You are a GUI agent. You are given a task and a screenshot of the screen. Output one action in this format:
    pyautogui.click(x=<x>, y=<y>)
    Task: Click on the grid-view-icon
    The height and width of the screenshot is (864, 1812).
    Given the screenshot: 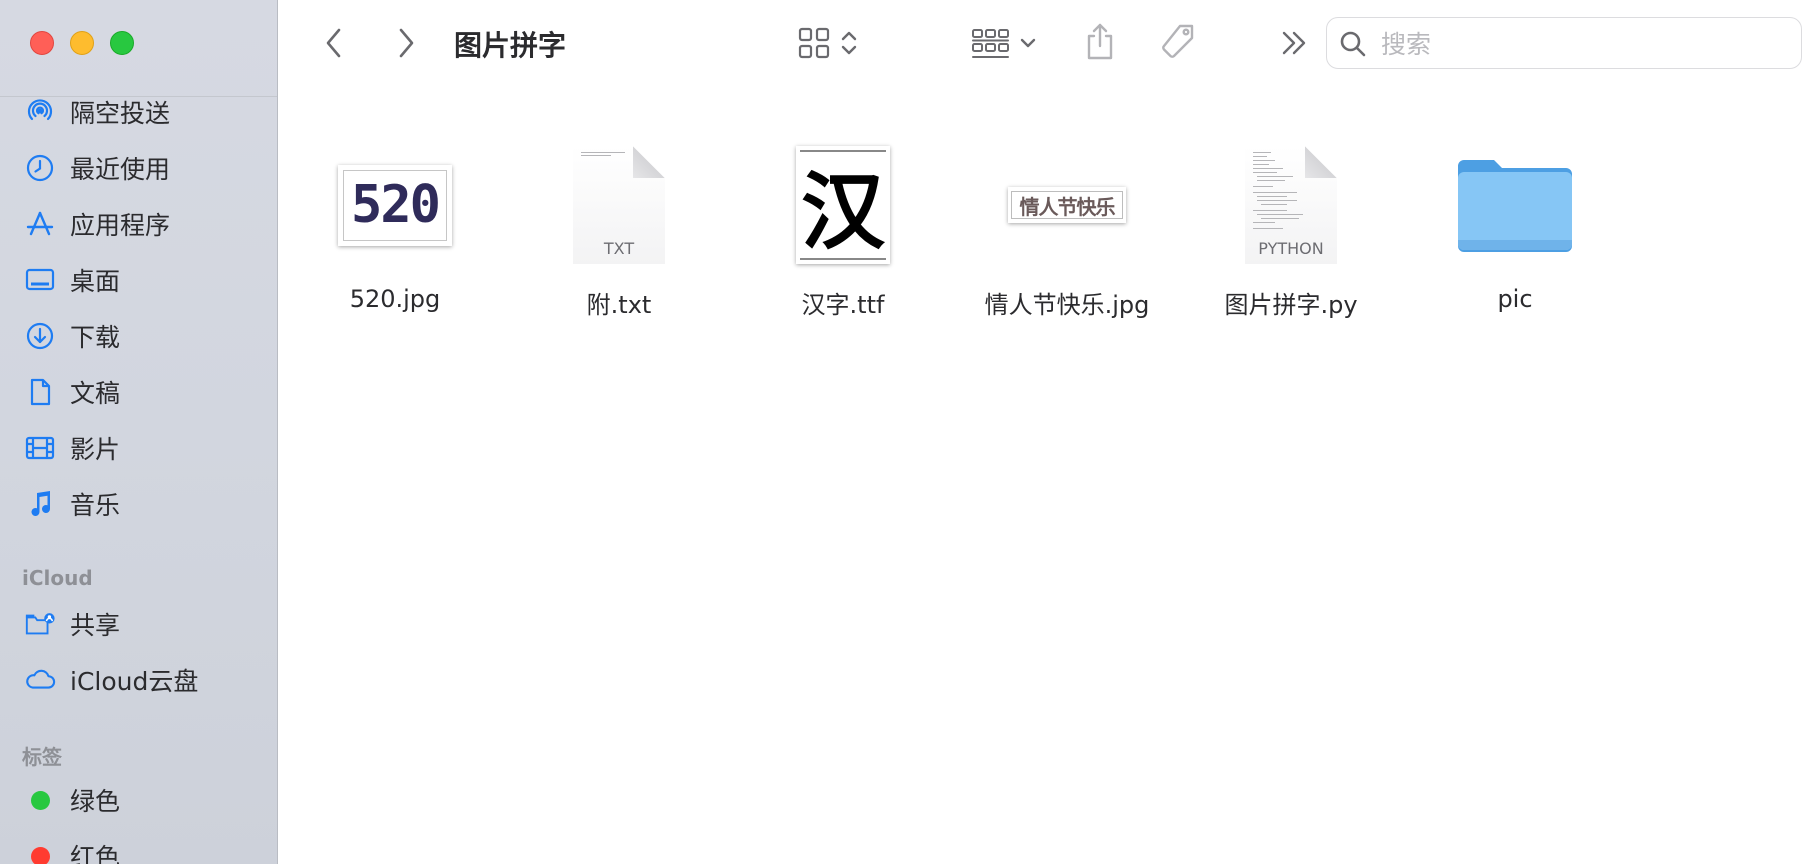 What is the action you would take?
    pyautogui.click(x=814, y=43)
    